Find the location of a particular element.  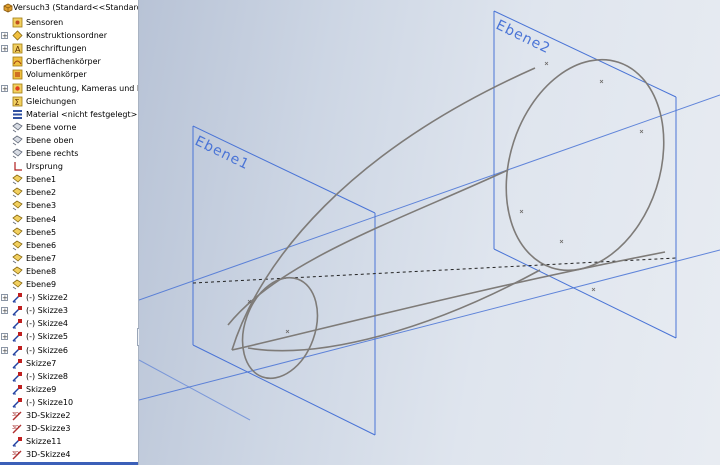

tree-item-label: 3D-Skizze2 is located at coordinates (48, 415).